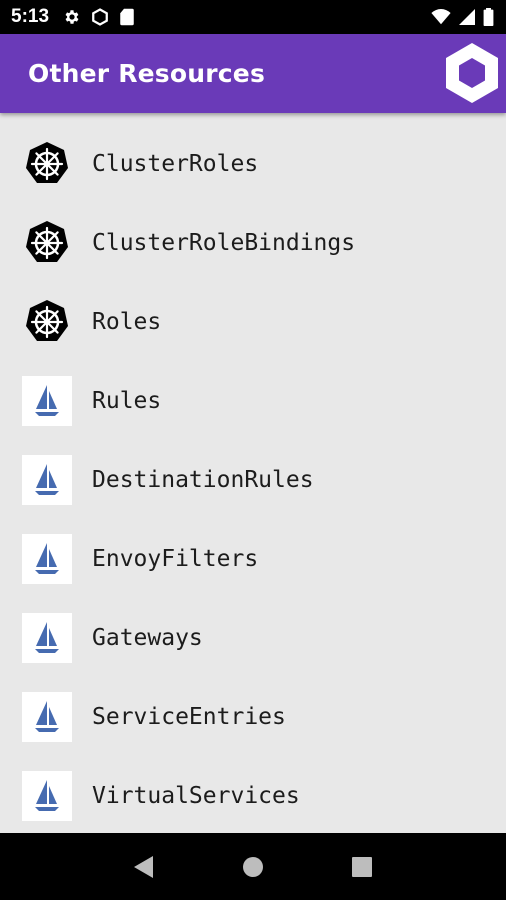 The width and height of the screenshot is (506, 900). I want to click on recents-icon, so click(362, 867).